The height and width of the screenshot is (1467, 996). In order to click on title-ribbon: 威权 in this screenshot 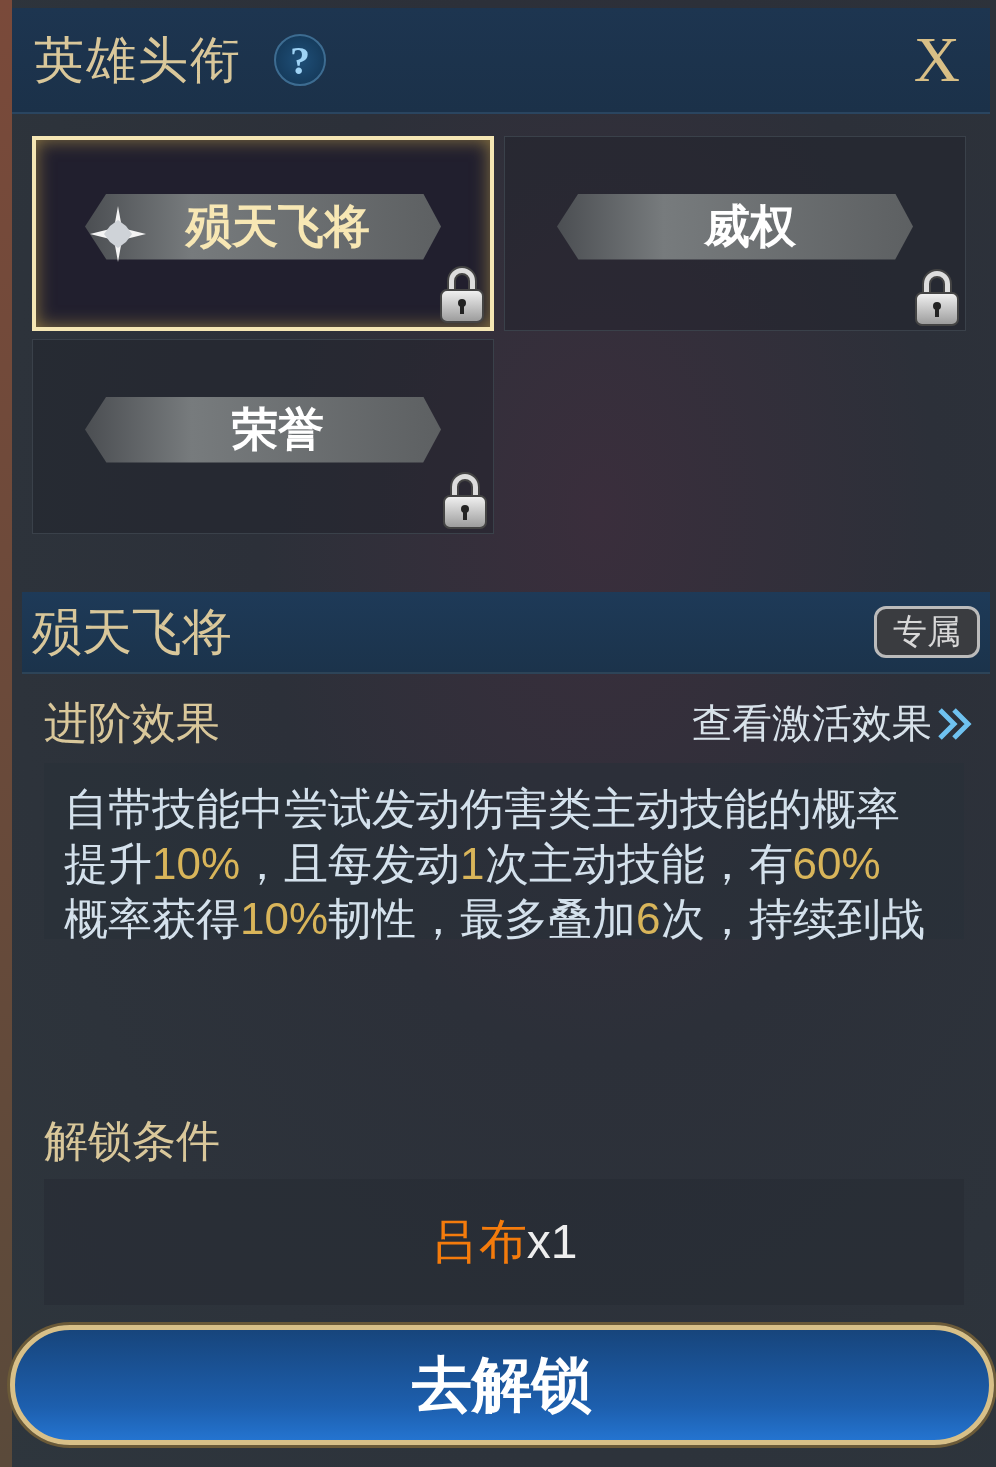, I will do `click(735, 226)`.